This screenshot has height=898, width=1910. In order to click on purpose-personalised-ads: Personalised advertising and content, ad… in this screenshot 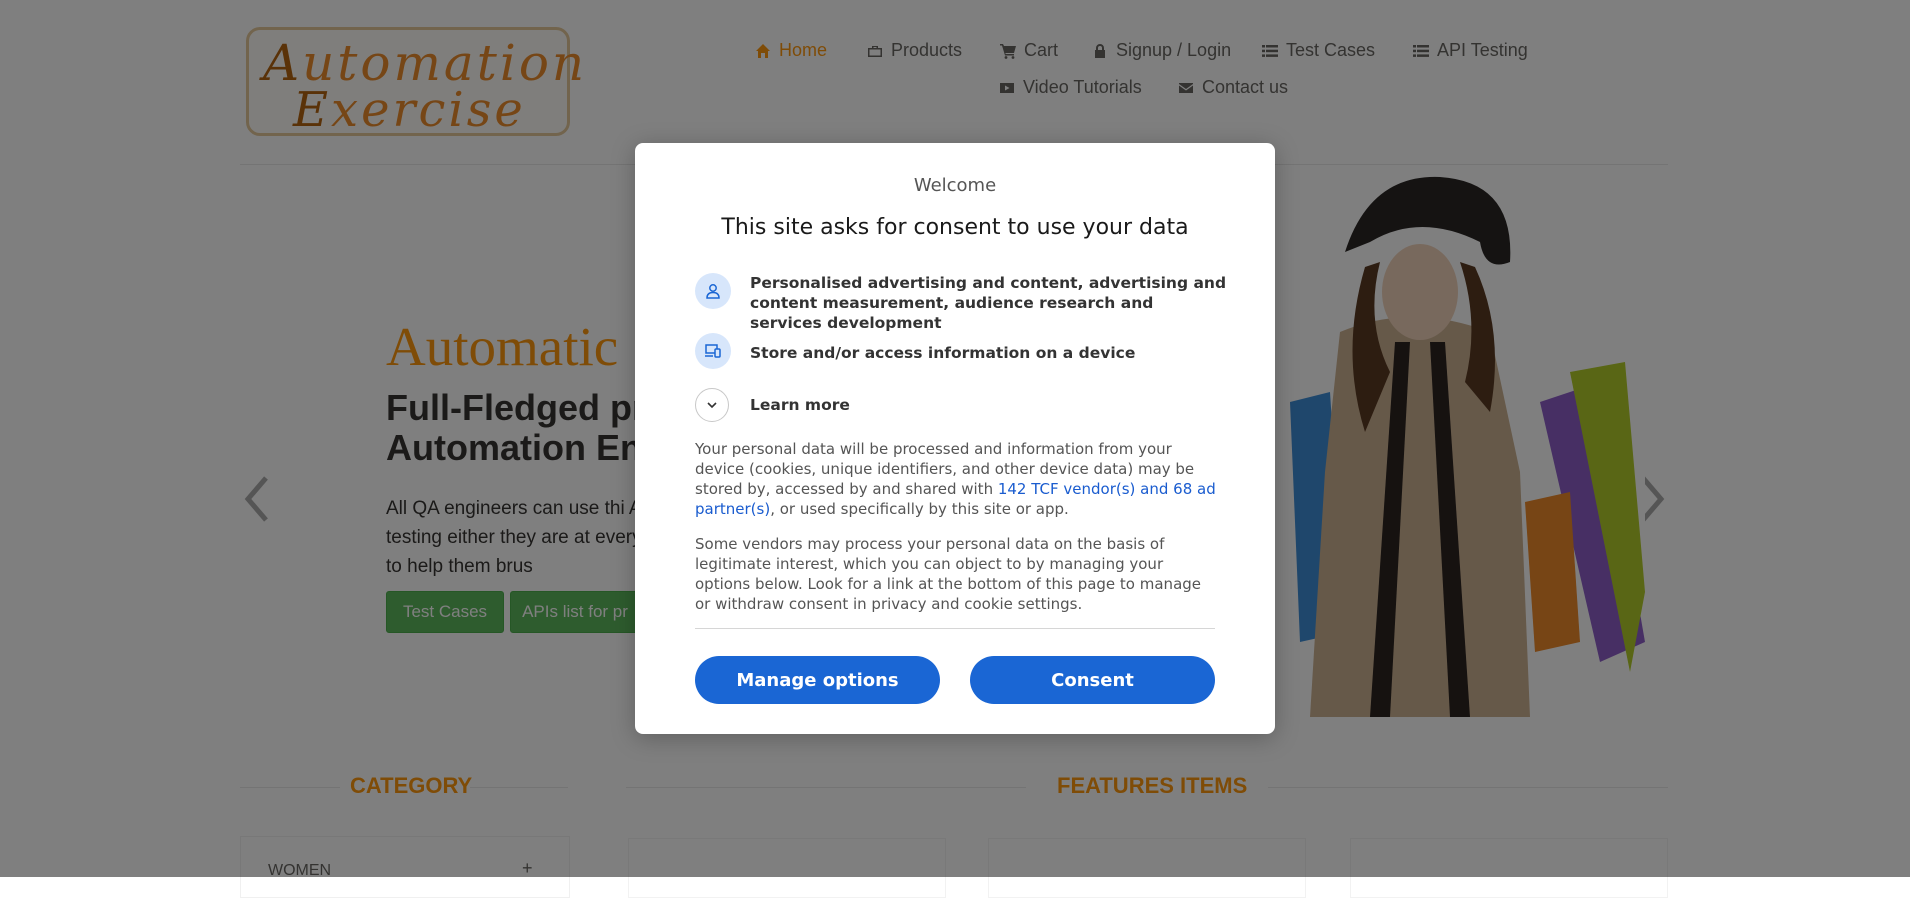, I will do `click(988, 303)`.